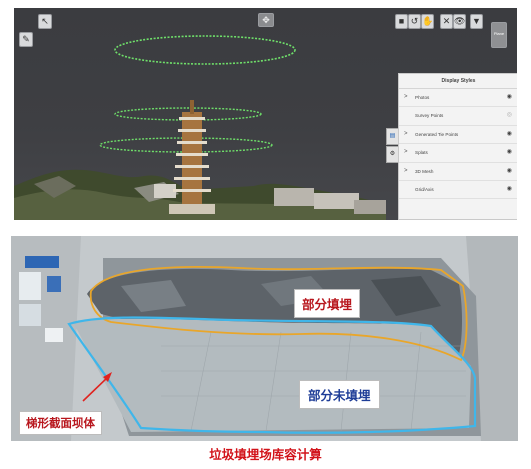  Describe the element at coordinates (392, 145) in the screenshot. I see `panel-side-tabs: ▤ ⚙` at that location.